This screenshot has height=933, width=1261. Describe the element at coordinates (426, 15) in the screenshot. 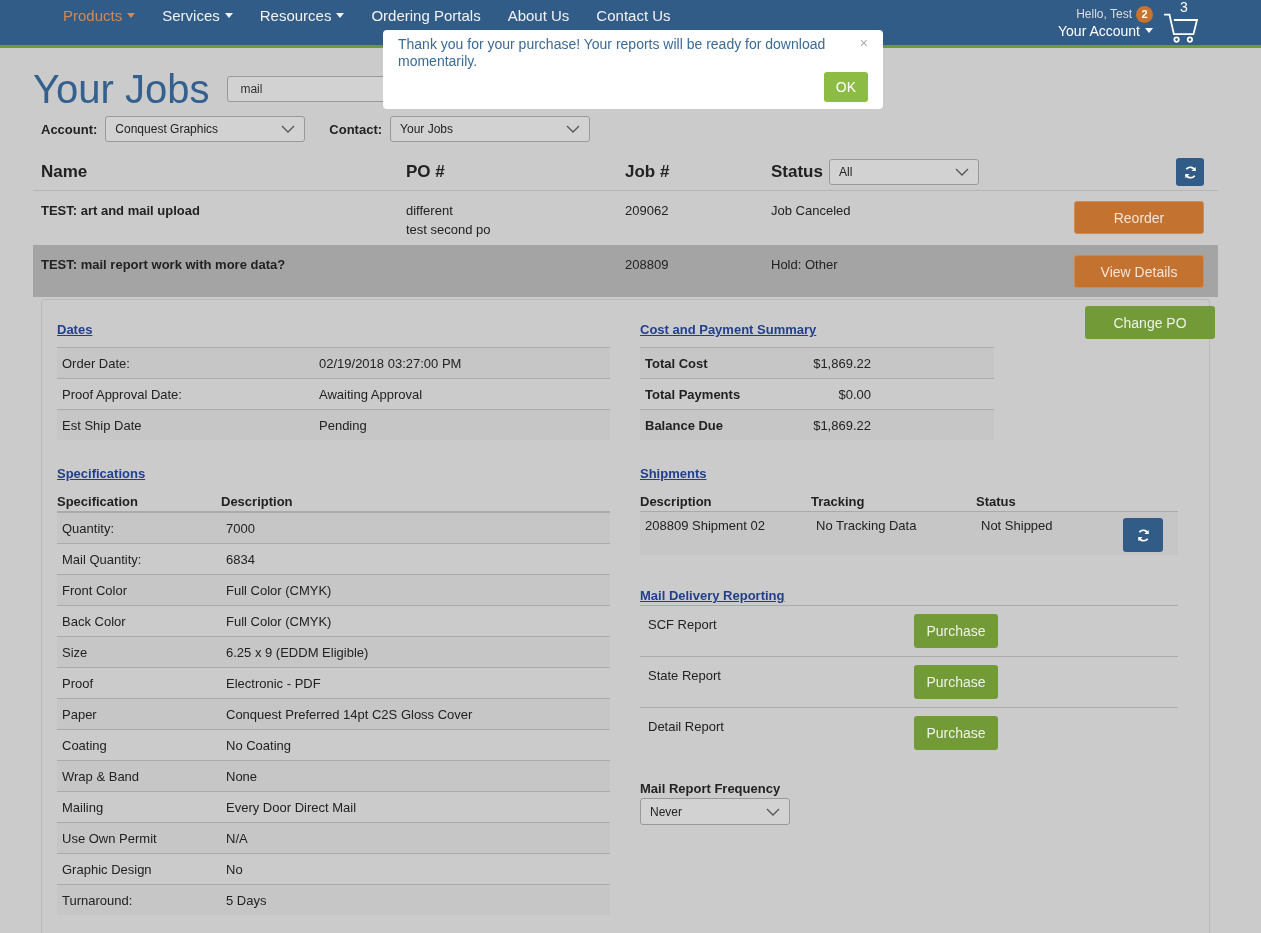

I see `nav-link: Ordering Portals` at that location.